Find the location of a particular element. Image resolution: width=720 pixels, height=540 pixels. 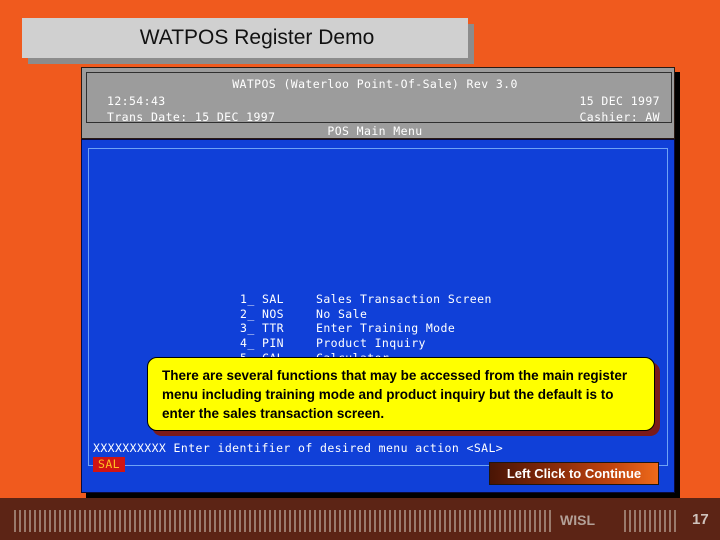

menu-item-key: 1_ is located at coordinates (247, 299).